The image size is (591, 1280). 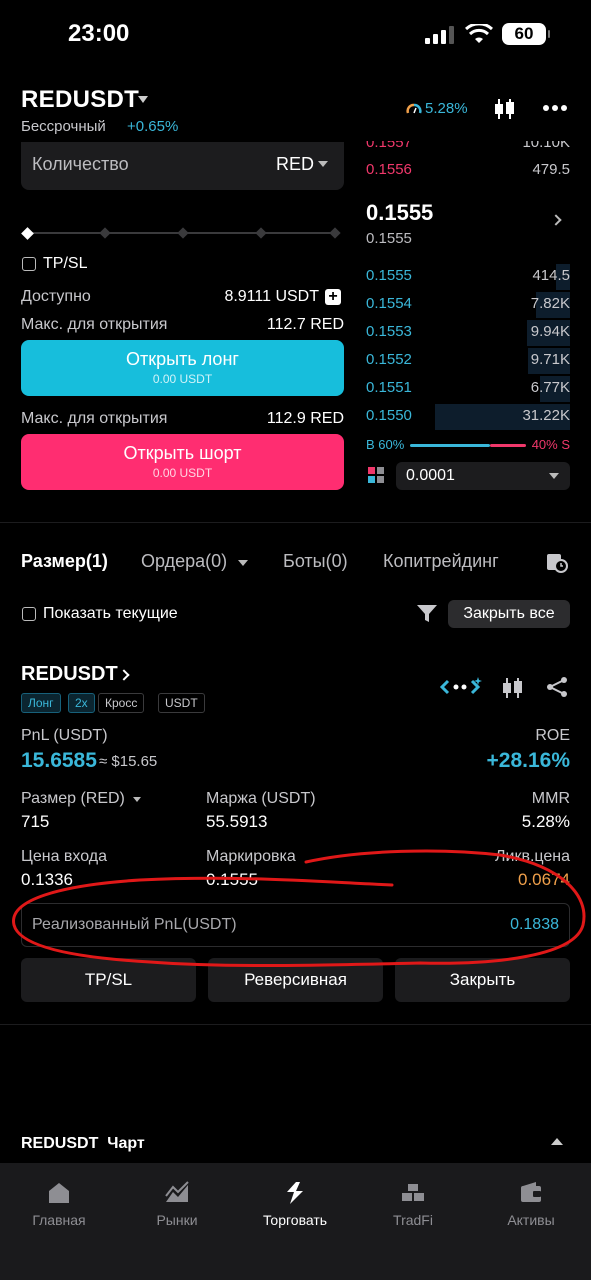 What do you see at coordinates (94, 418) in the screenshot?
I see `max-open-short-label: Макс. для открытия` at bounding box center [94, 418].